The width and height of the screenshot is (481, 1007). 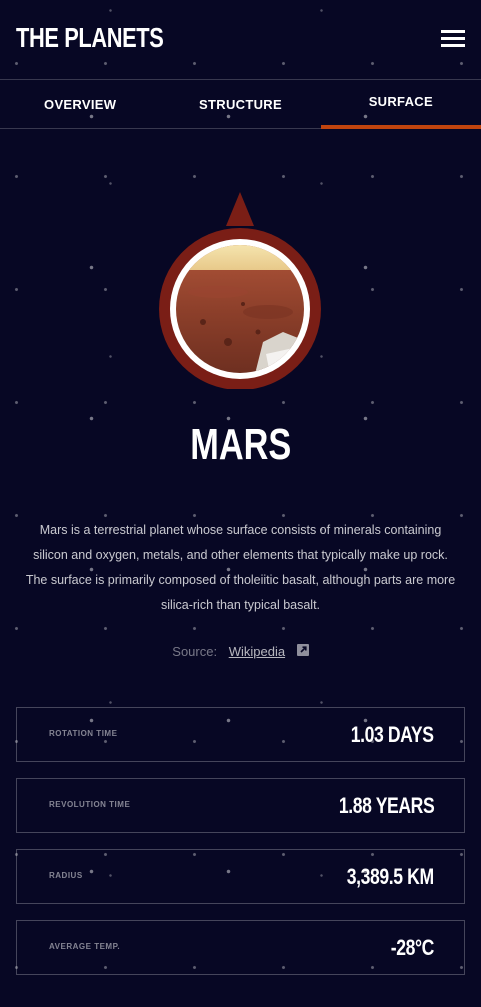 I want to click on stat-value: 1.03 DAYS, so click(x=392, y=734).